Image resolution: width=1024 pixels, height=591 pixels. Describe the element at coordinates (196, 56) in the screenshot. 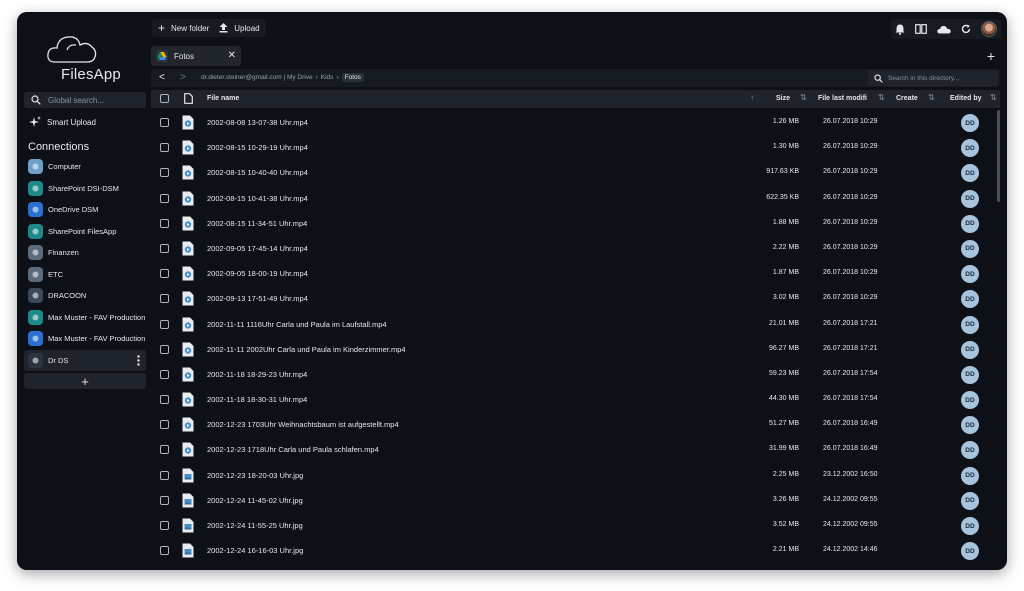

I see `tab-fotos: Fotos ✕` at that location.